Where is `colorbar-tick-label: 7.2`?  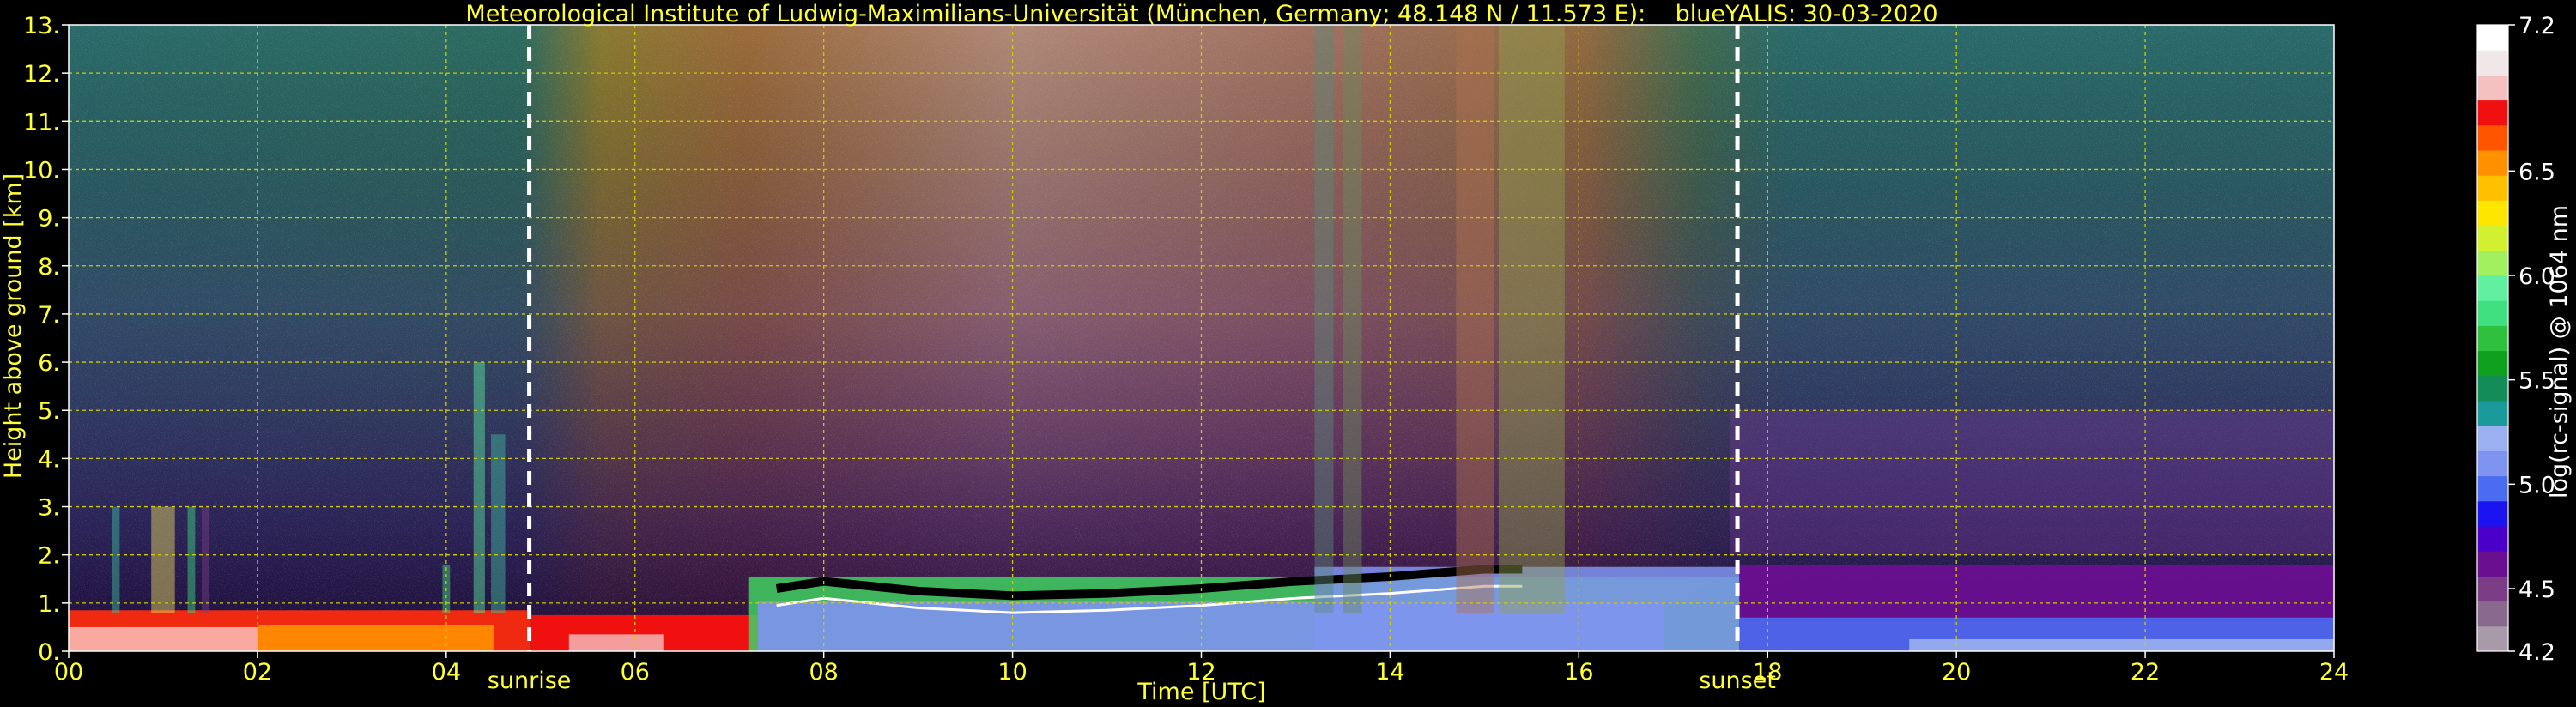 colorbar-tick-label: 7.2 is located at coordinates (2536, 26).